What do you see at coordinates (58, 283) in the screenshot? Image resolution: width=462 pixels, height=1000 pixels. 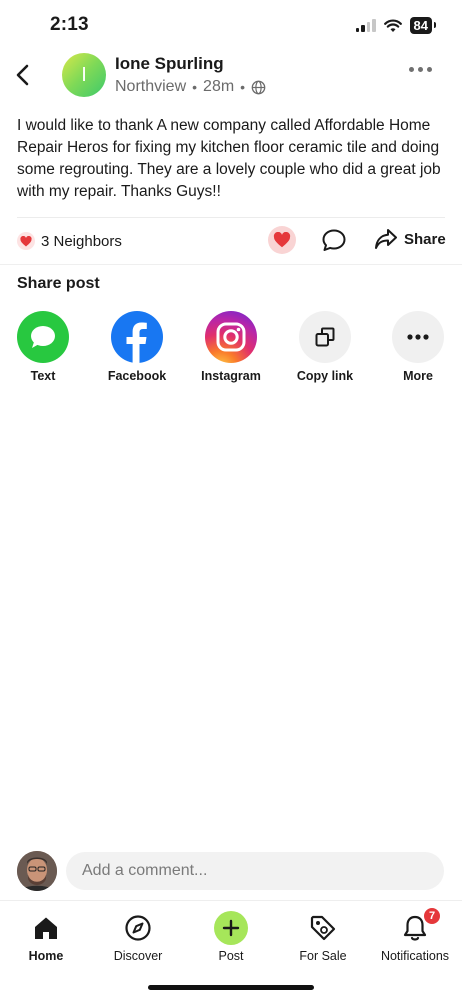 I see `share-section-title: Share post` at bounding box center [58, 283].